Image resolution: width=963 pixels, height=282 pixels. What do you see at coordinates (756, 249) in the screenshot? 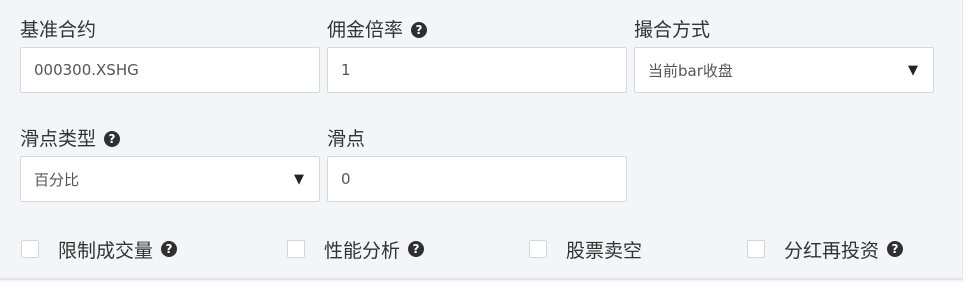
I see `dividend-reinvest-checkbox` at bounding box center [756, 249].